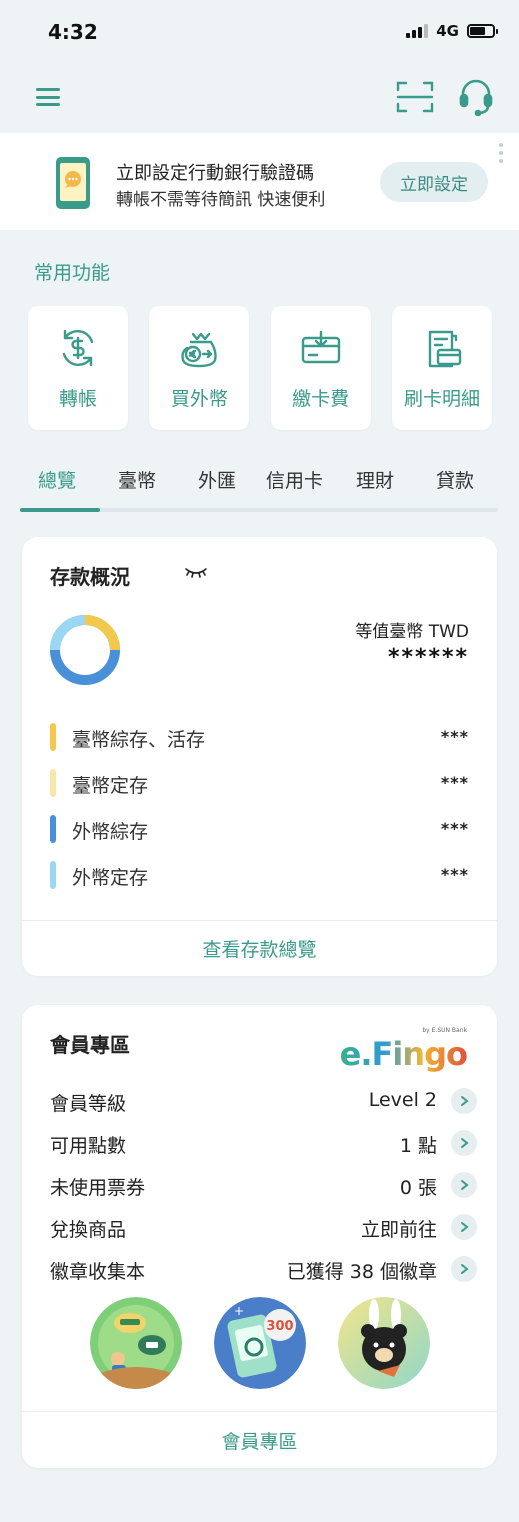  I want to click on top-nav, so click(259, 100).